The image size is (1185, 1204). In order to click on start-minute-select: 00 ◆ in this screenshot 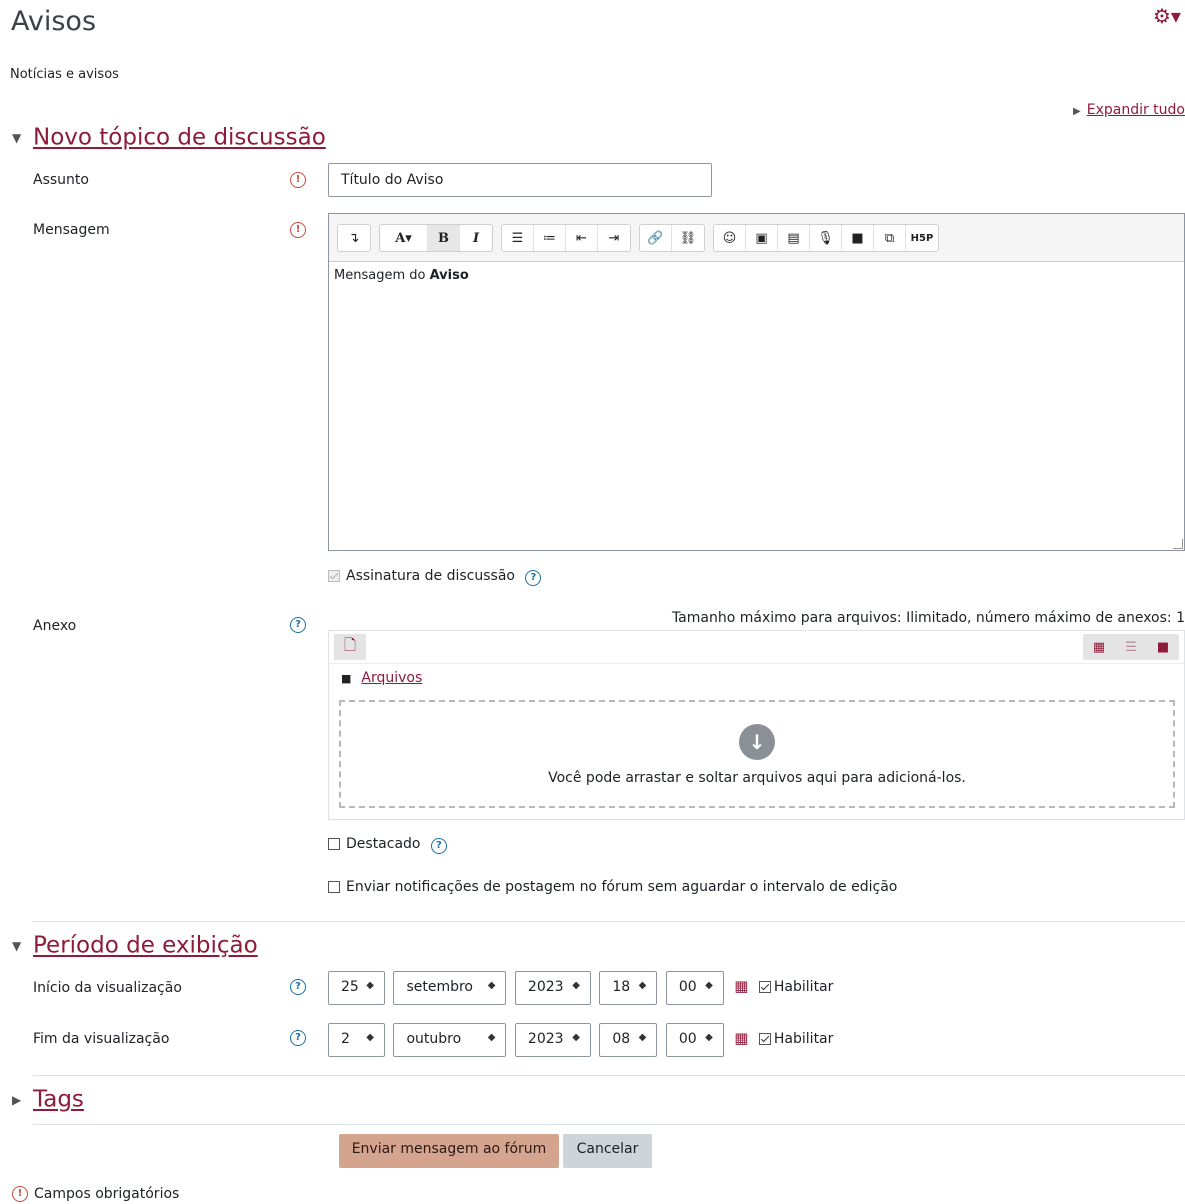, I will do `click(694, 988)`.